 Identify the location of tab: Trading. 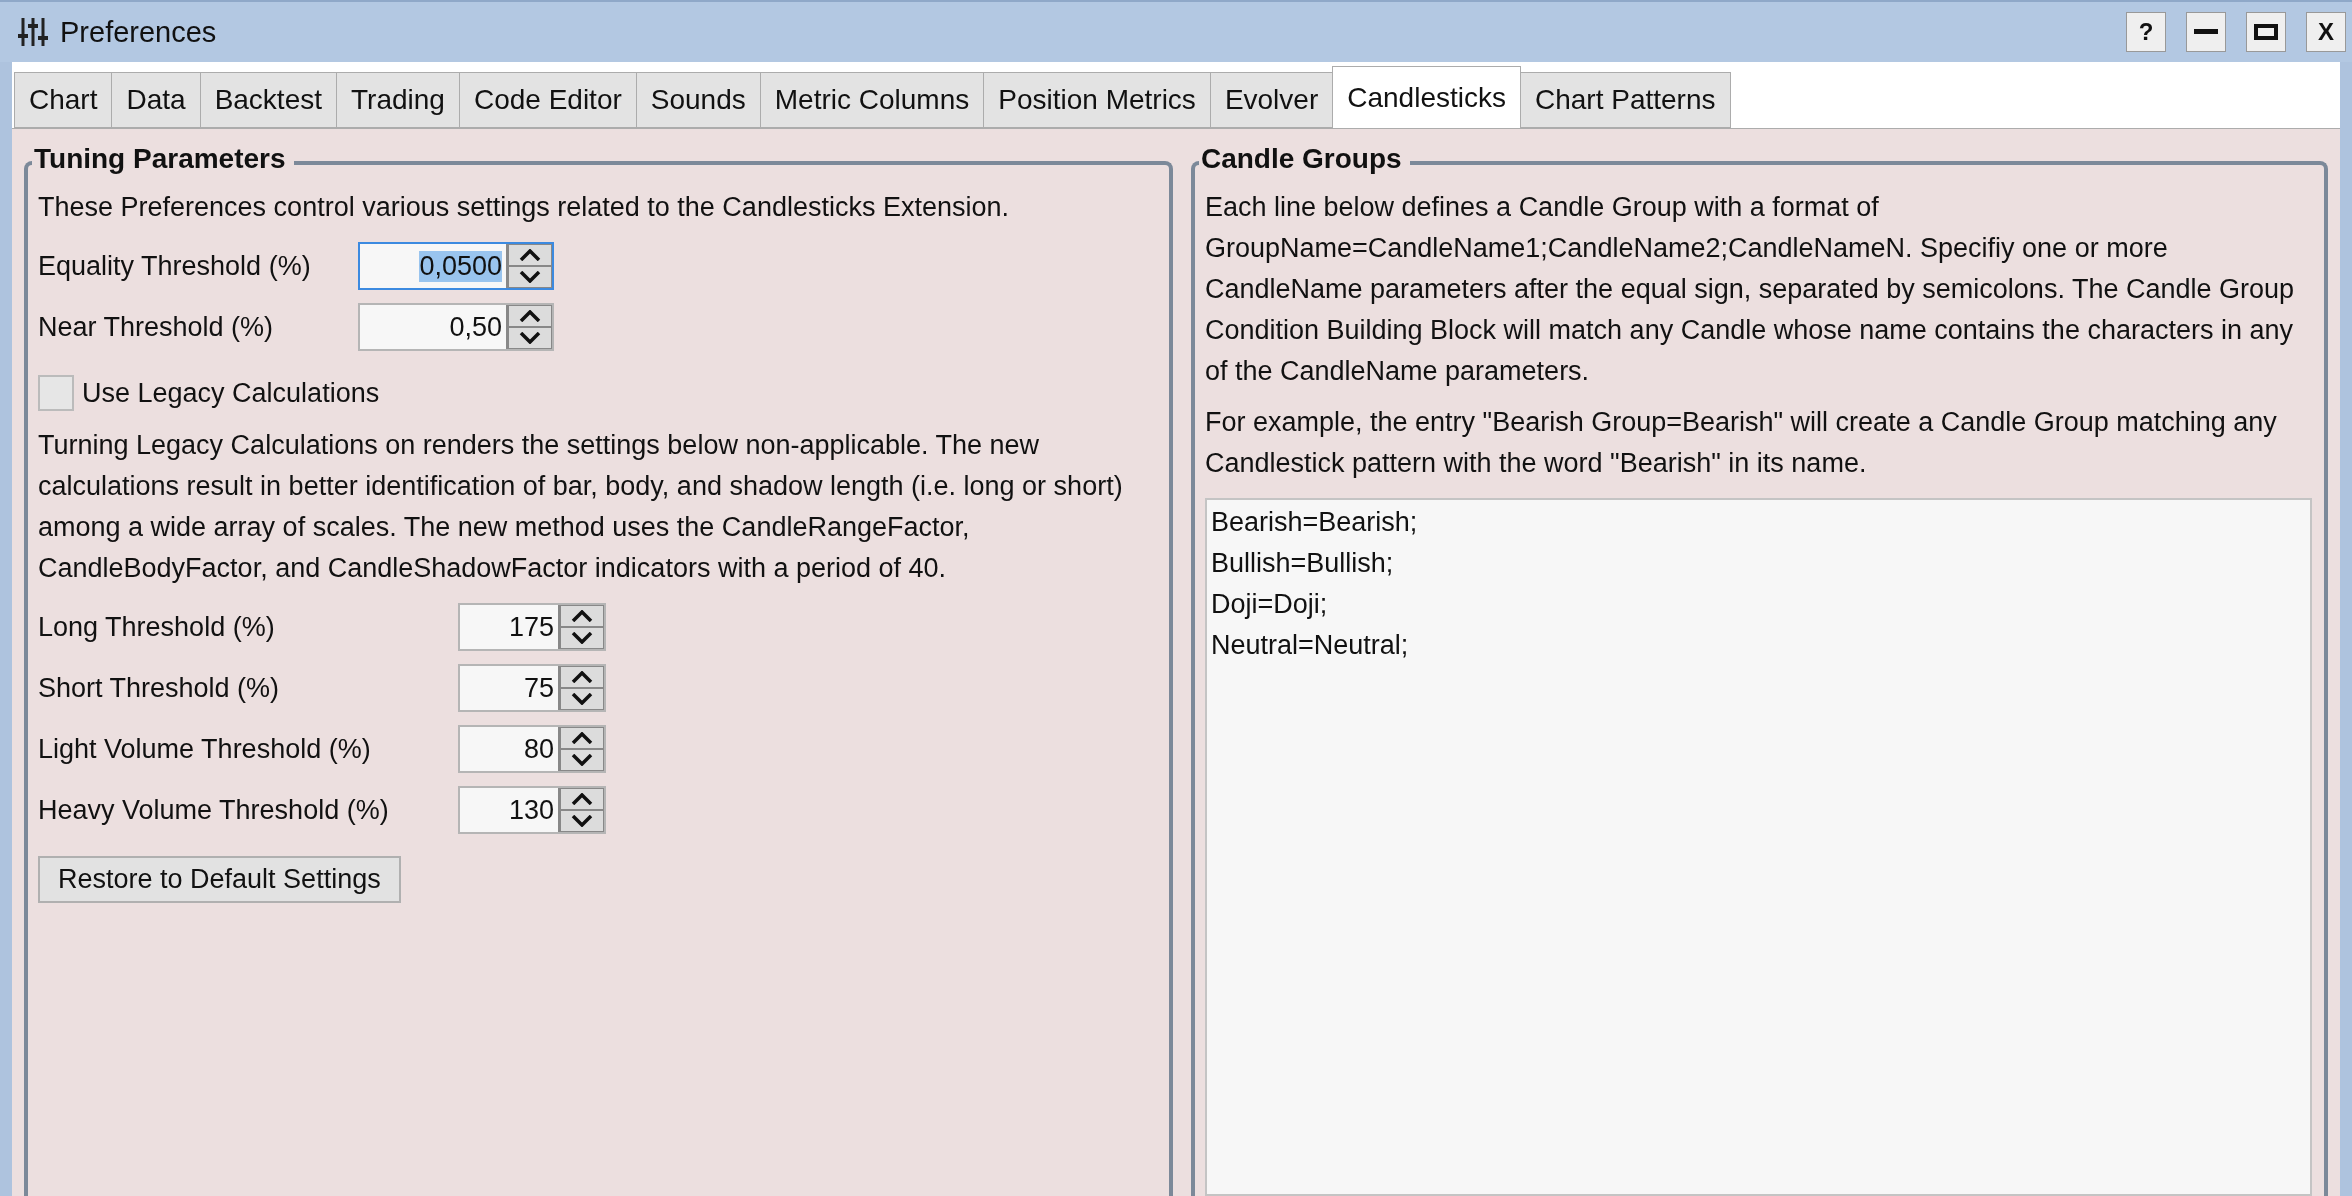
(398, 100).